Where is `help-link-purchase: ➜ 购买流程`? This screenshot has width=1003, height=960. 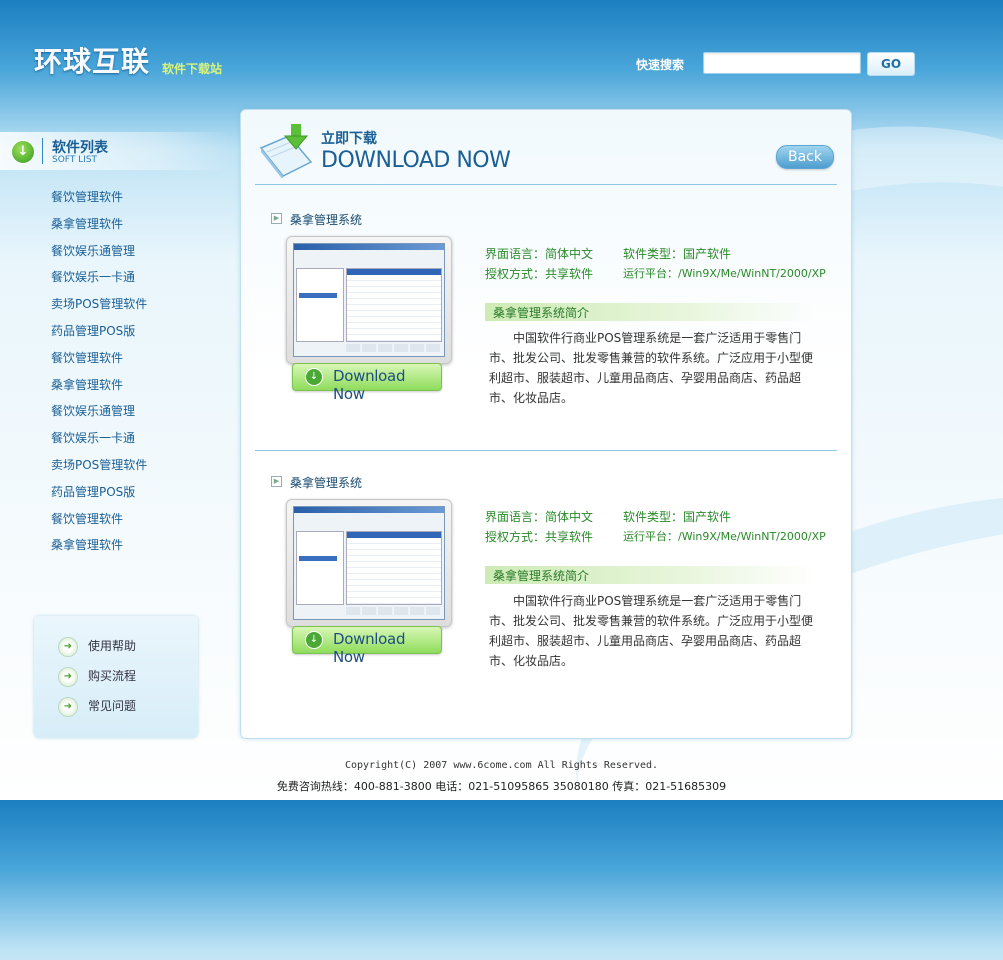 help-link-purchase: ➜ 购买流程 is located at coordinates (97, 676).